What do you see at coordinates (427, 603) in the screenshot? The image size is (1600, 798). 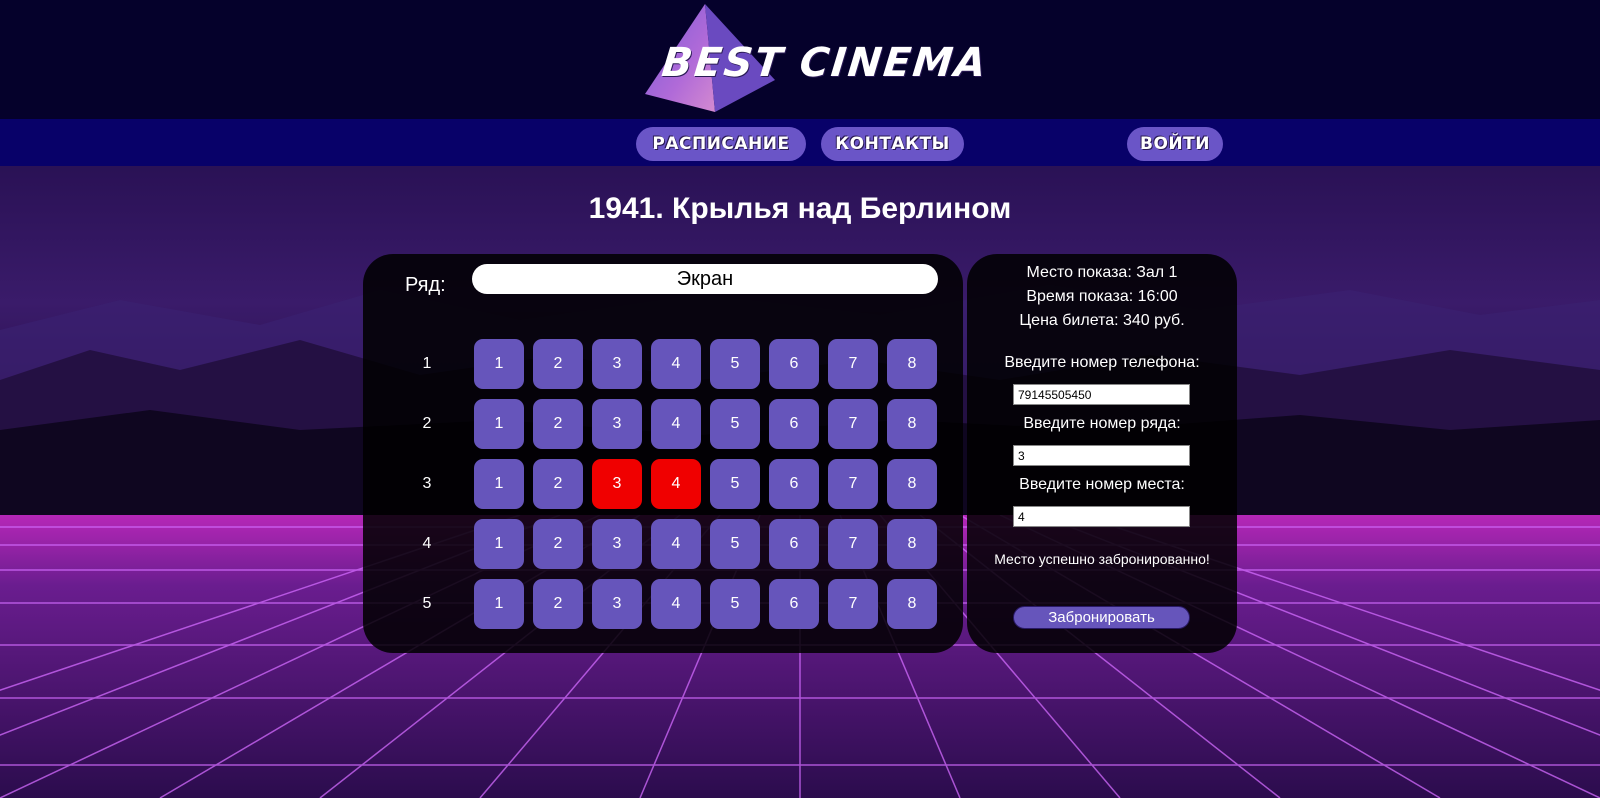 I see `row-number: 5` at bounding box center [427, 603].